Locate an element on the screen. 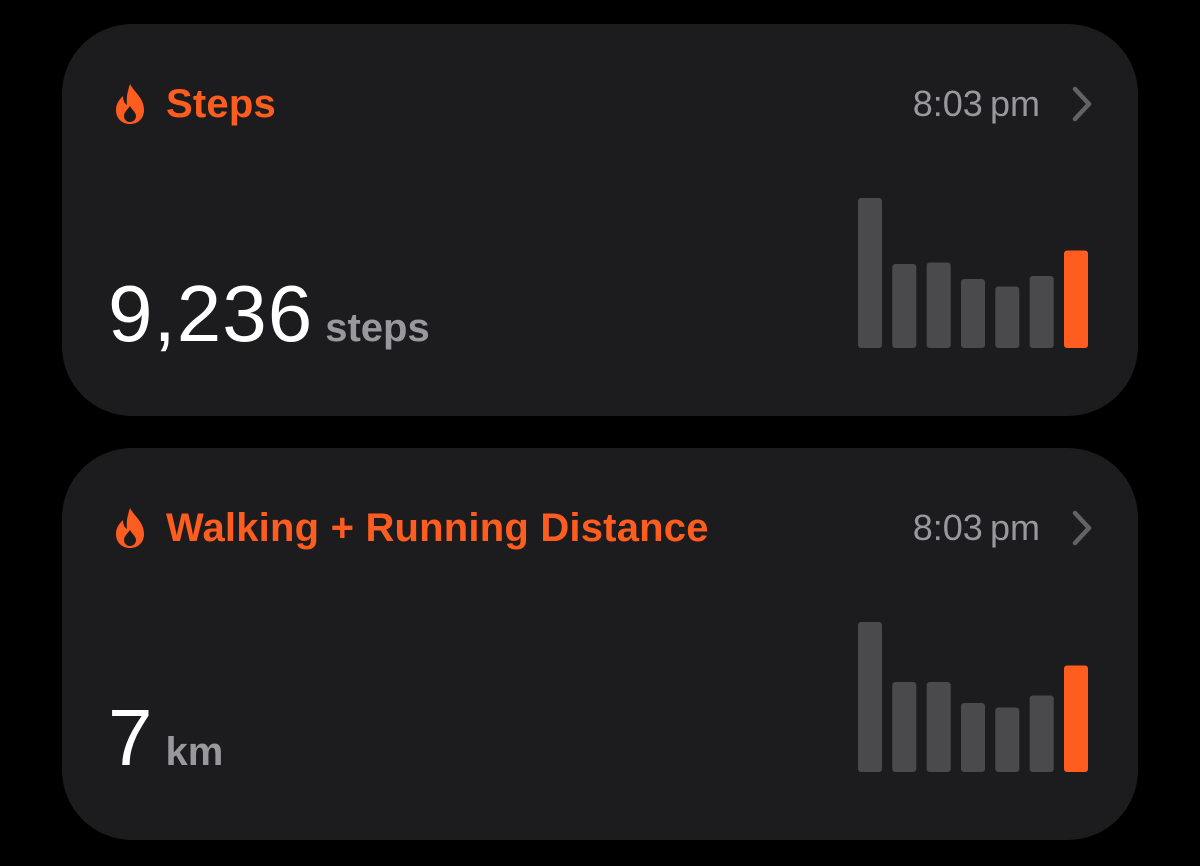  card-header: Walking + Running Distance 8:03 pm is located at coordinates (602, 528).